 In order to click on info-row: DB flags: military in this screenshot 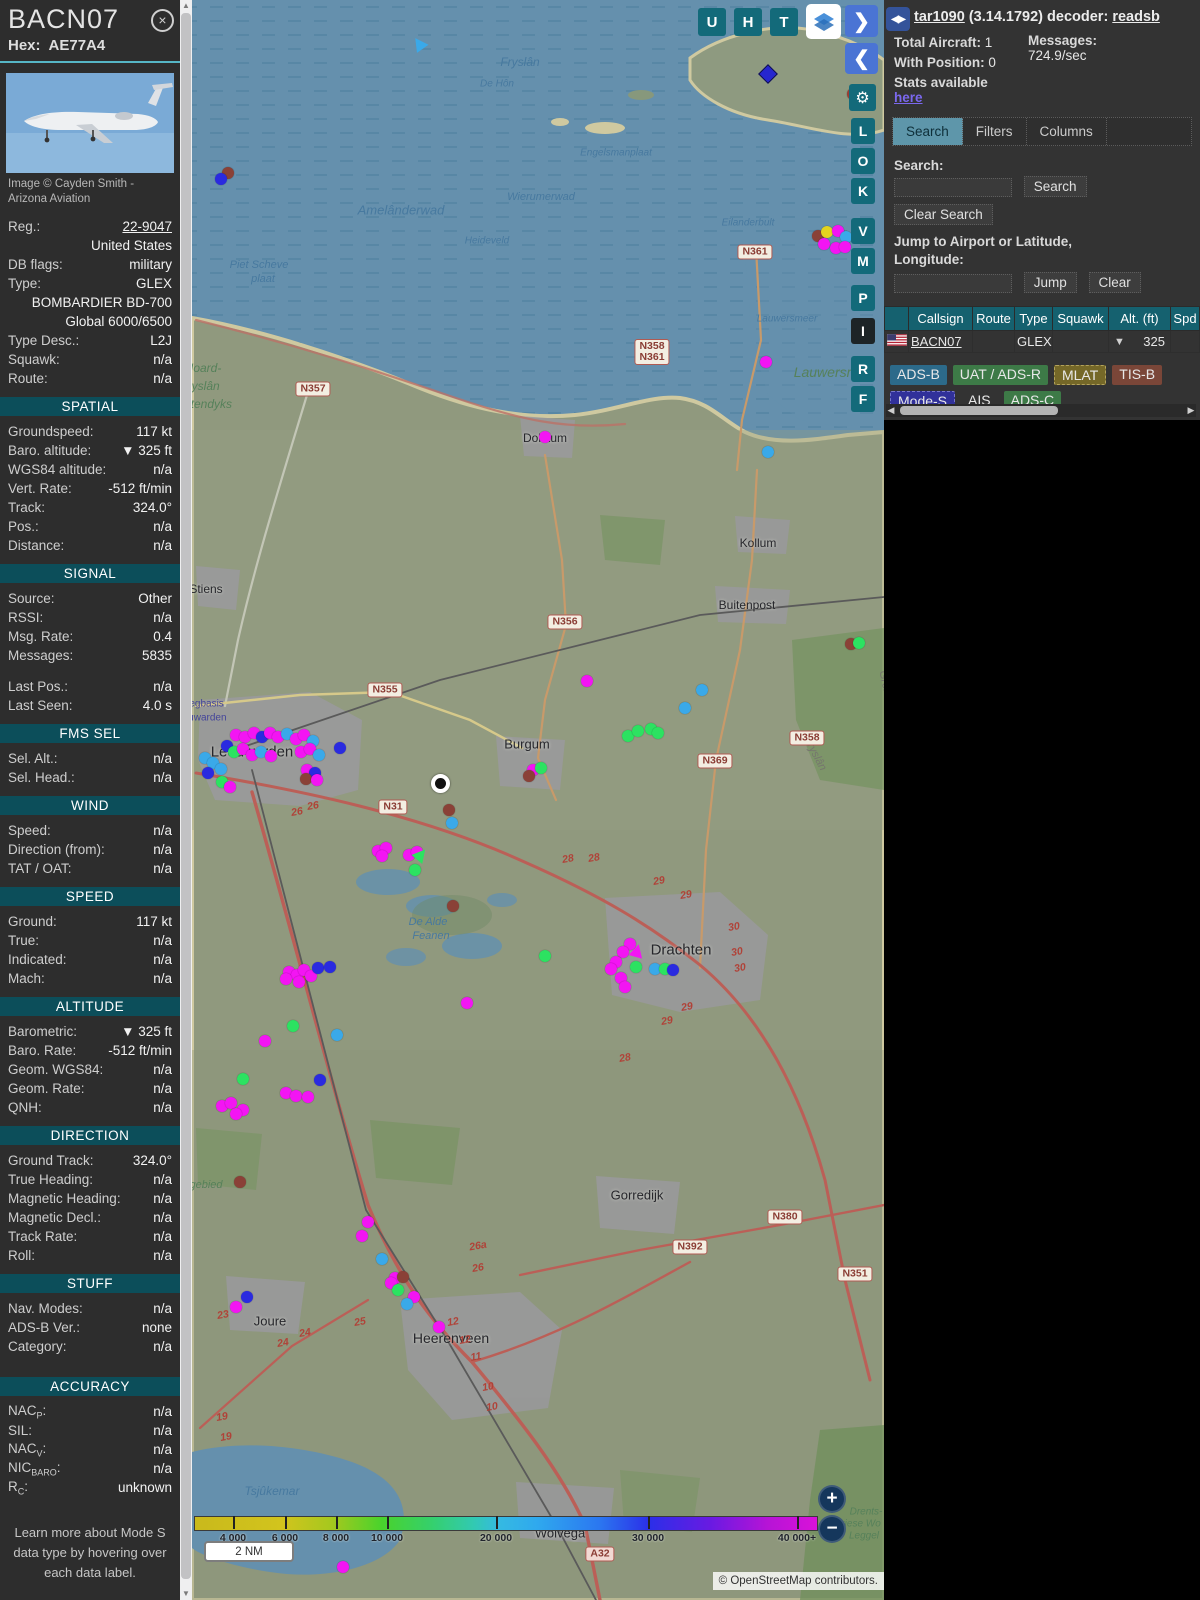, I will do `click(90, 264)`.